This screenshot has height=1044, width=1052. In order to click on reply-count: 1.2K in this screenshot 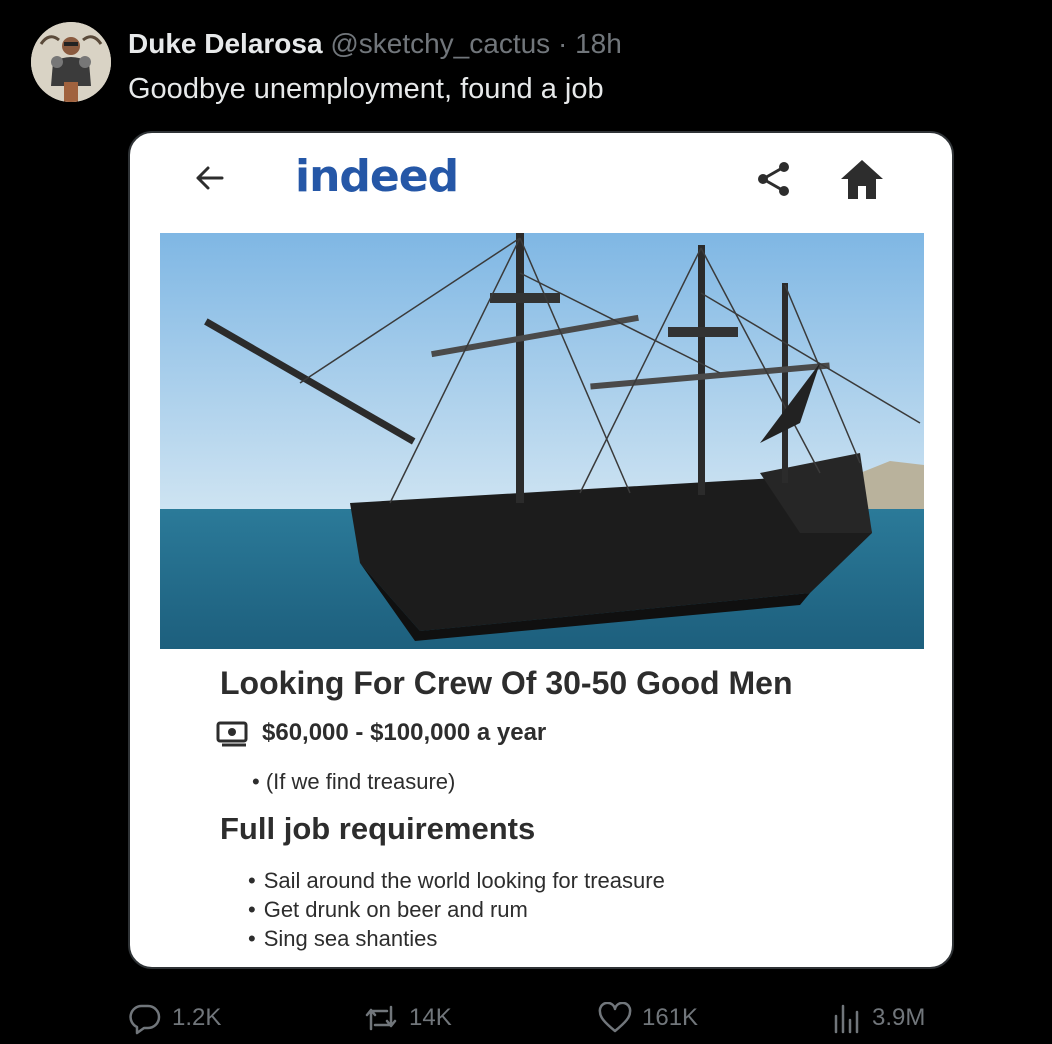, I will do `click(197, 1017)`.